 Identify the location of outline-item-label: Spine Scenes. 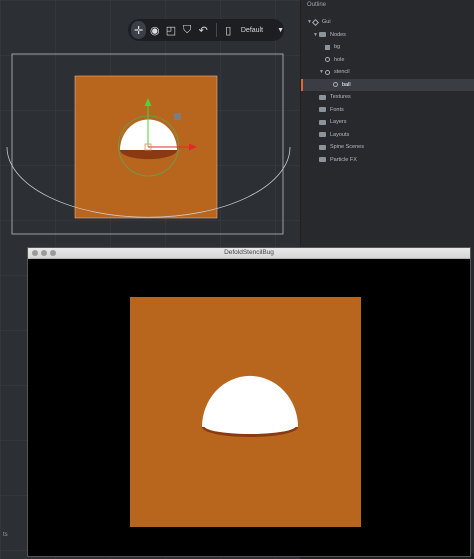
(347, 147).